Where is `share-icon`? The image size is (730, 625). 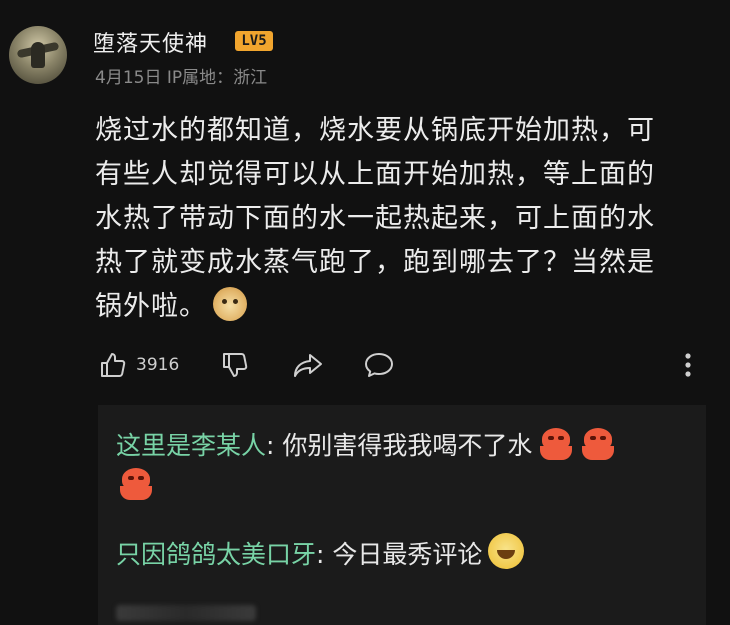 share-icon is located at coordinates (308, 365).